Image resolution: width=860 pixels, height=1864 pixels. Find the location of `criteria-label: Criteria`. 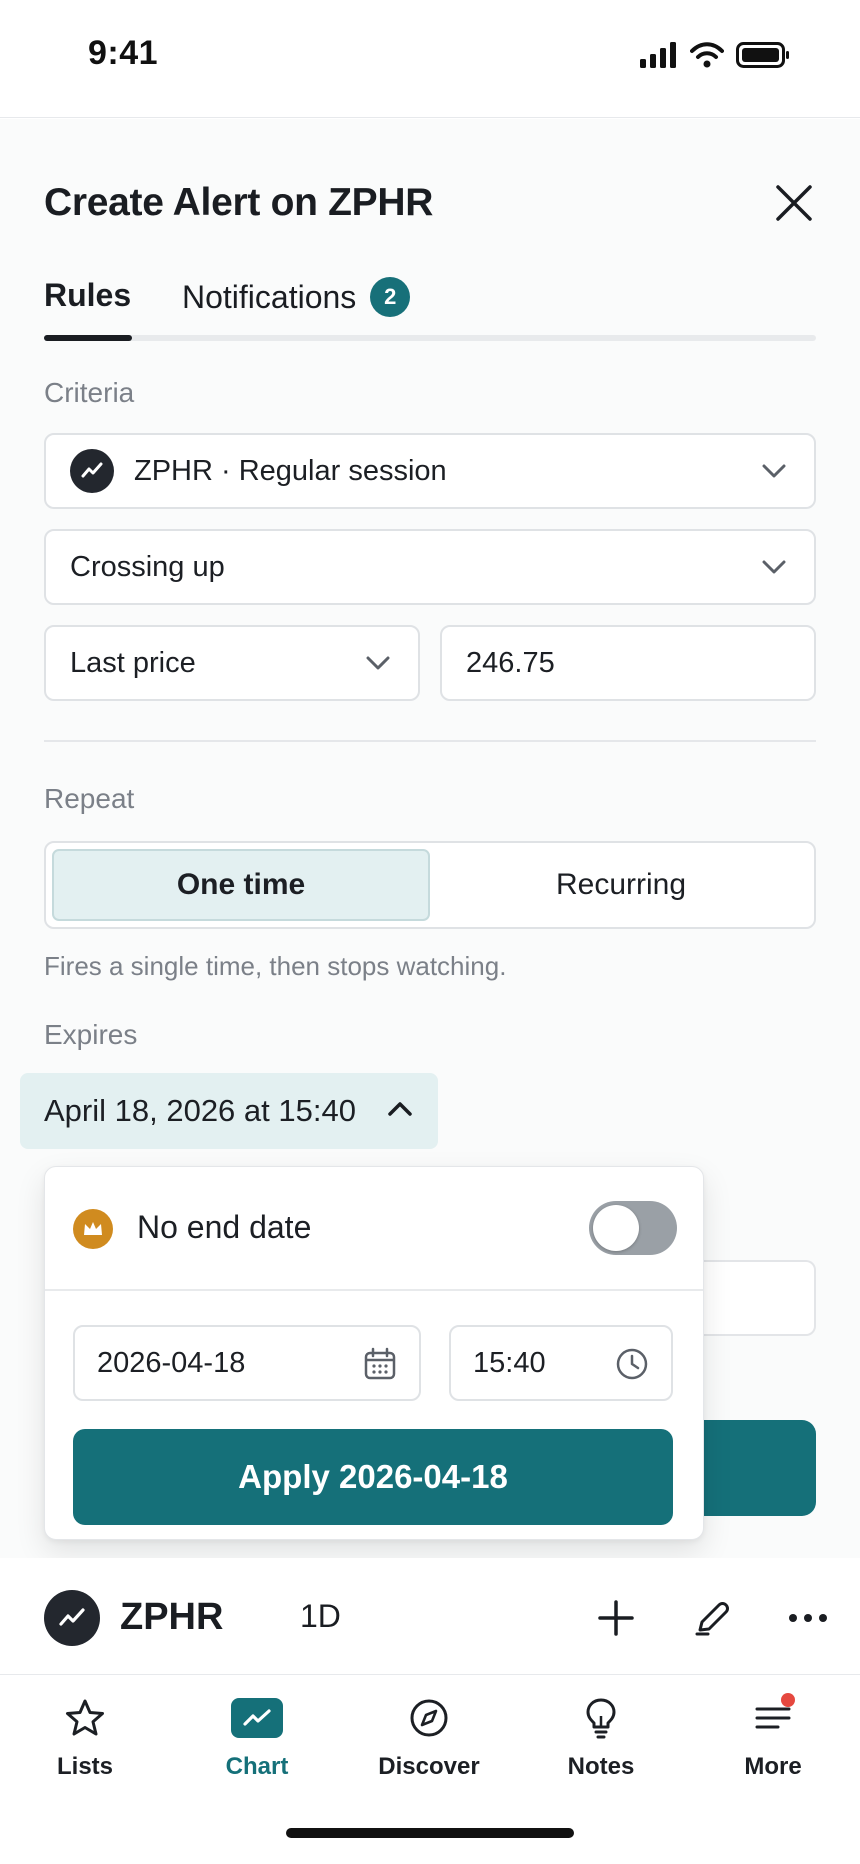

criteria-label: Criteria is located at coordinates (89, 392).